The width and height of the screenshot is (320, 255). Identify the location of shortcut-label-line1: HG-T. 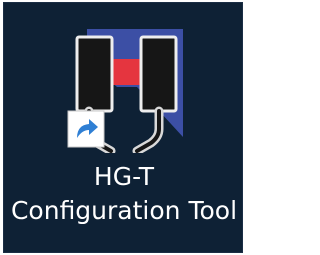
(124, 176).